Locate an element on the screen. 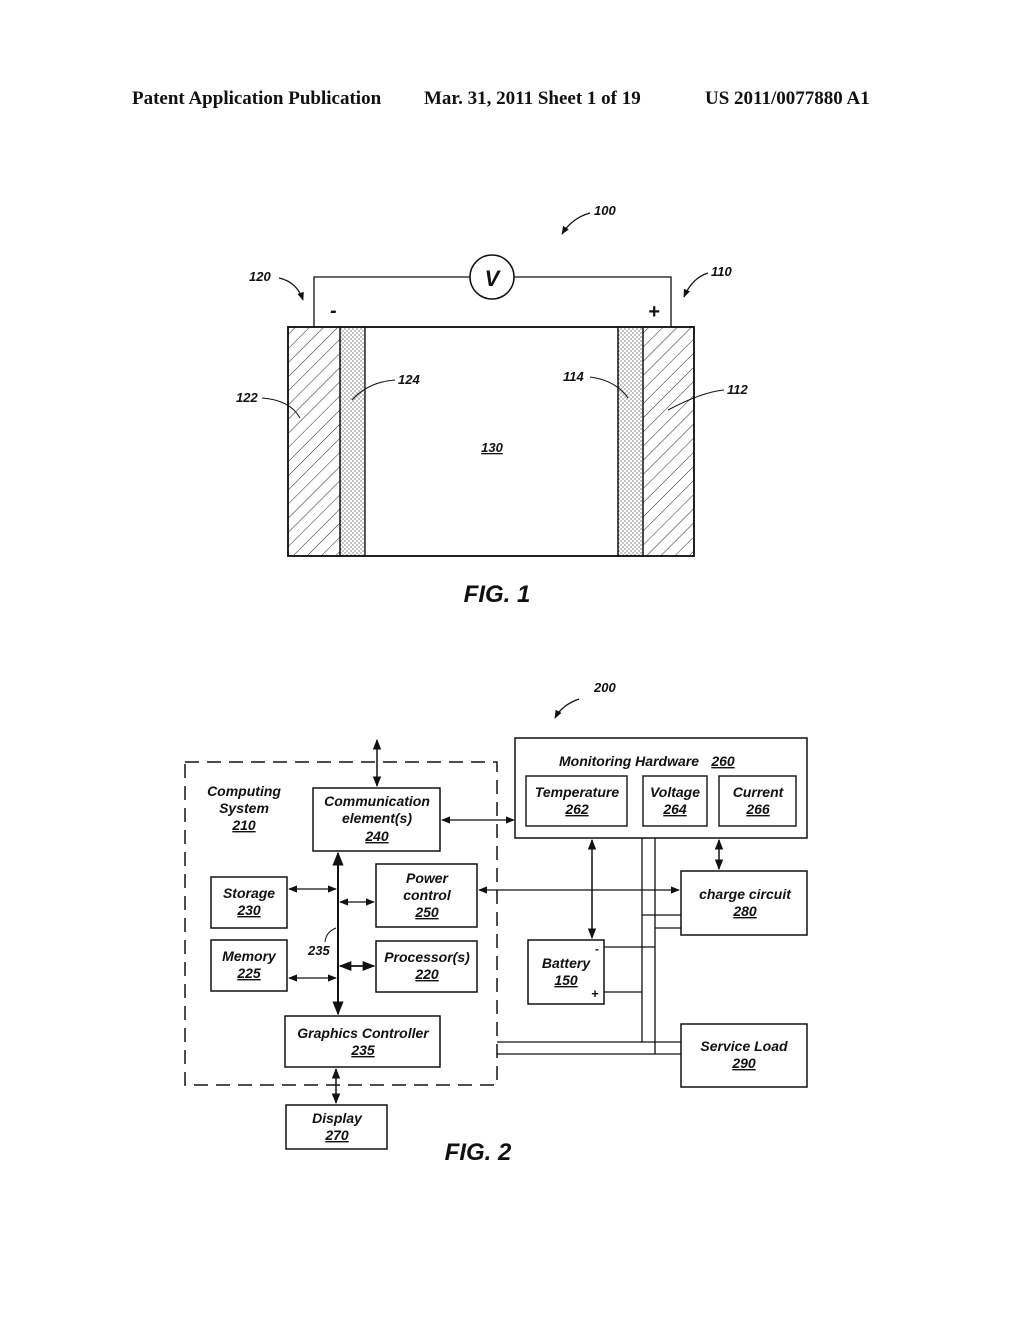  battery-minus: - is located at coordinates (597, 949).